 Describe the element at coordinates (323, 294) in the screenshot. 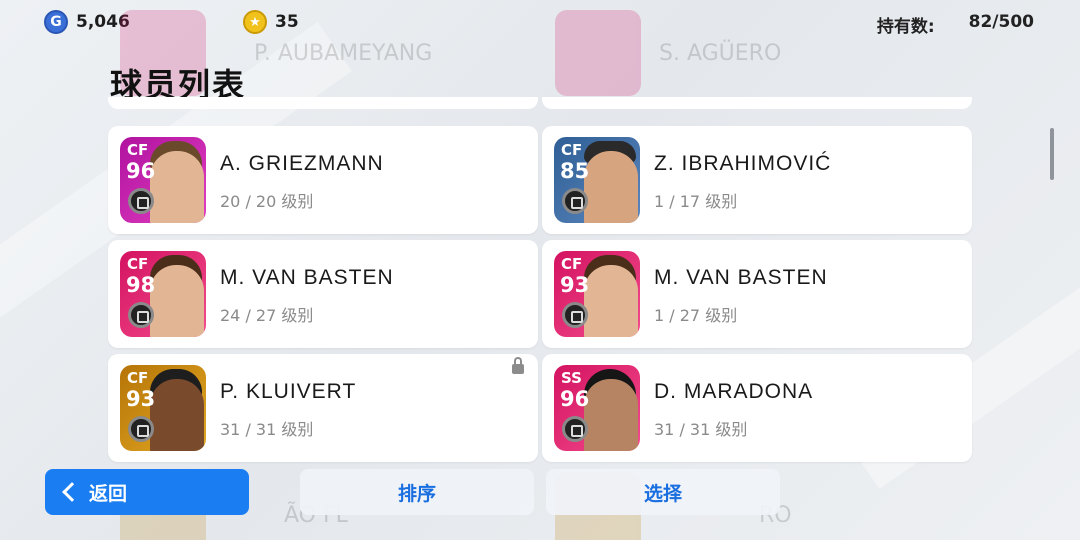

I see `player-card: CF 98 M. VAN BASTEN 24 / 27 级别` at that location.